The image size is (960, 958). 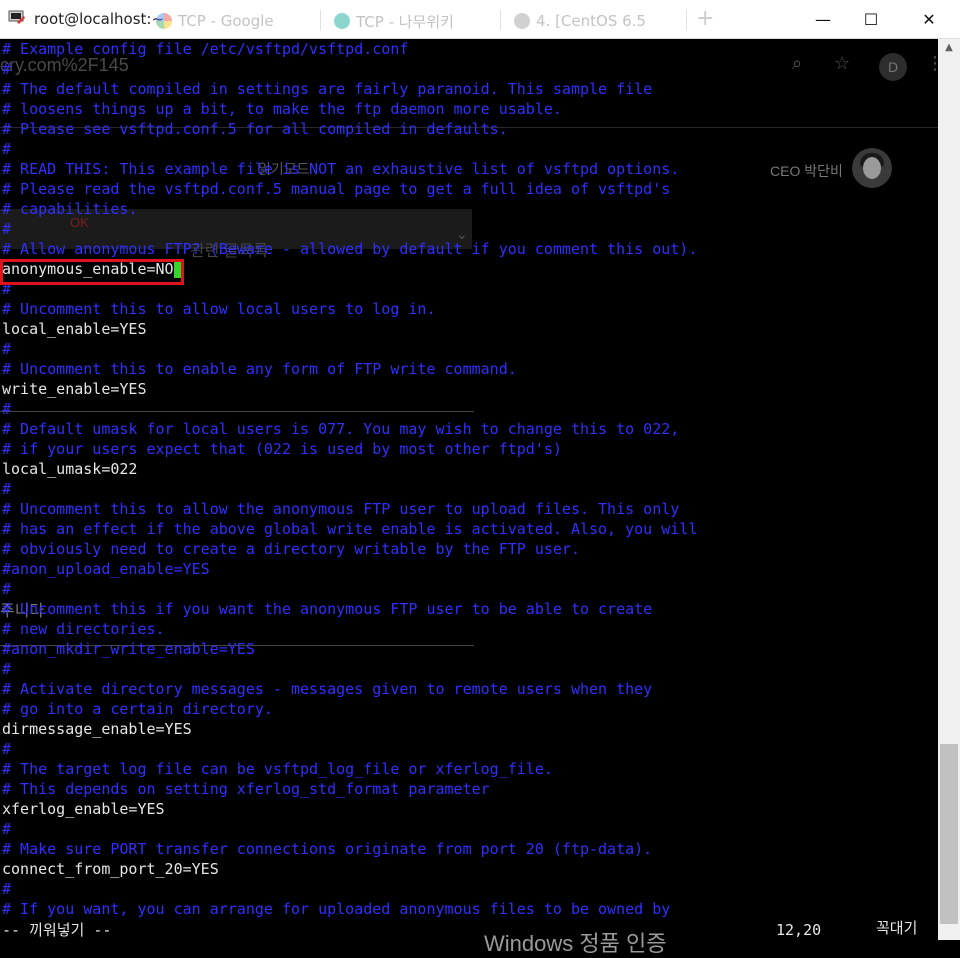 I want to click on profile-initial: D, so click(x=893, y=67).